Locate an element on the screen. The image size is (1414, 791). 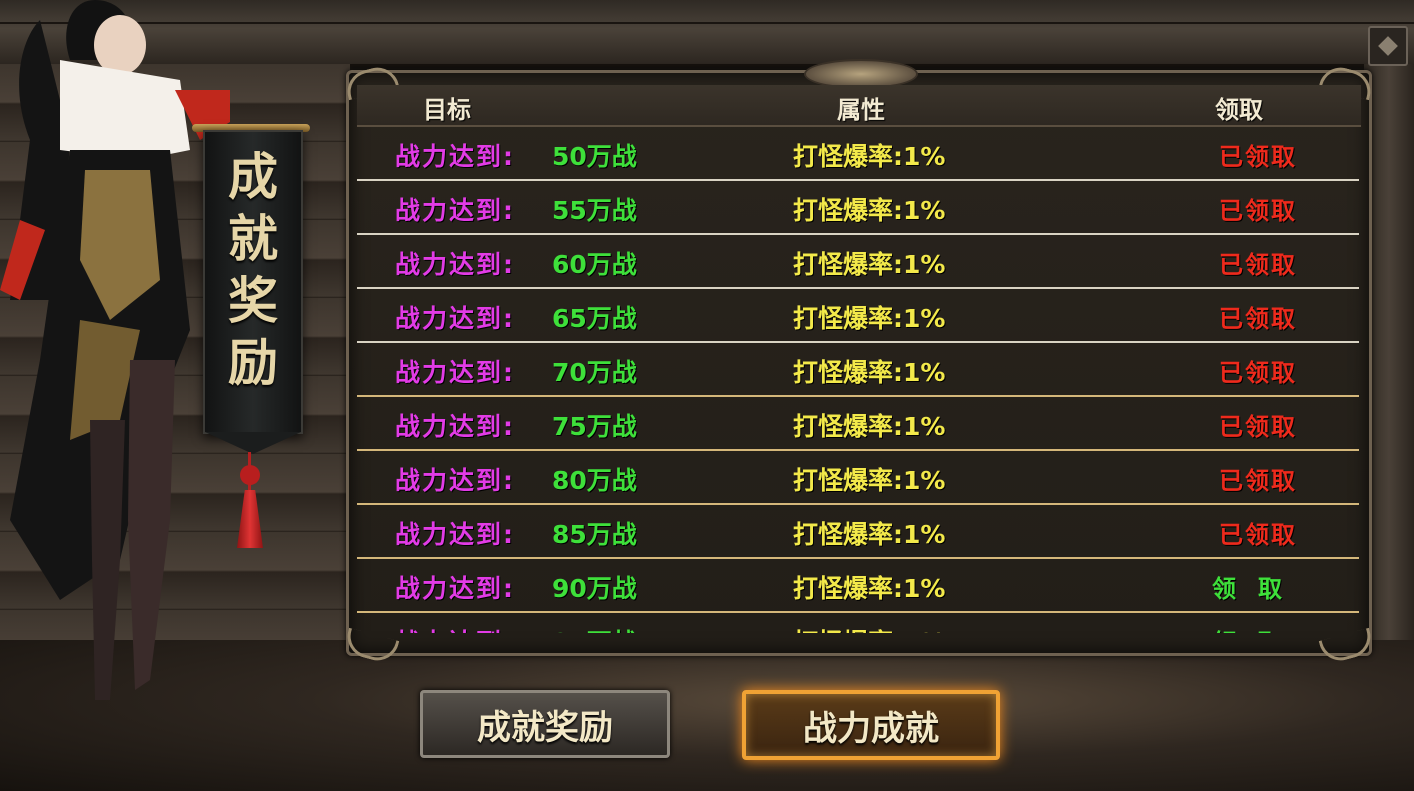
power-target: 70万战 is located at coordinates (594, 372).